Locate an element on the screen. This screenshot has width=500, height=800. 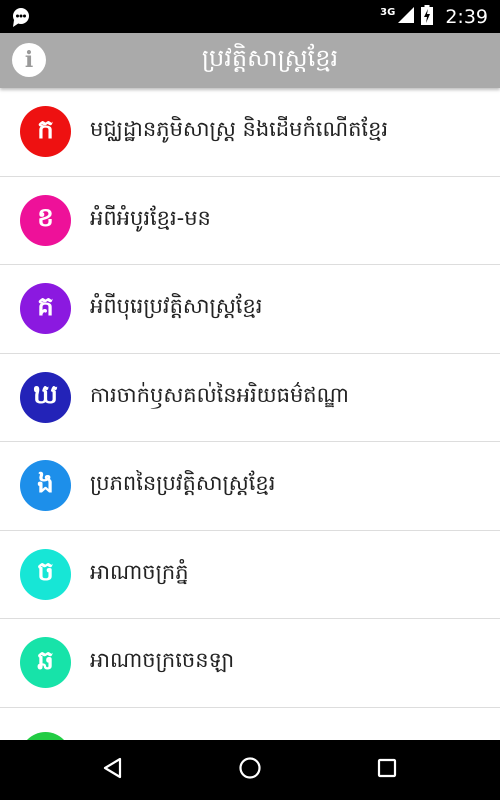
recents-square-icon is located at coordinates (387, 770).